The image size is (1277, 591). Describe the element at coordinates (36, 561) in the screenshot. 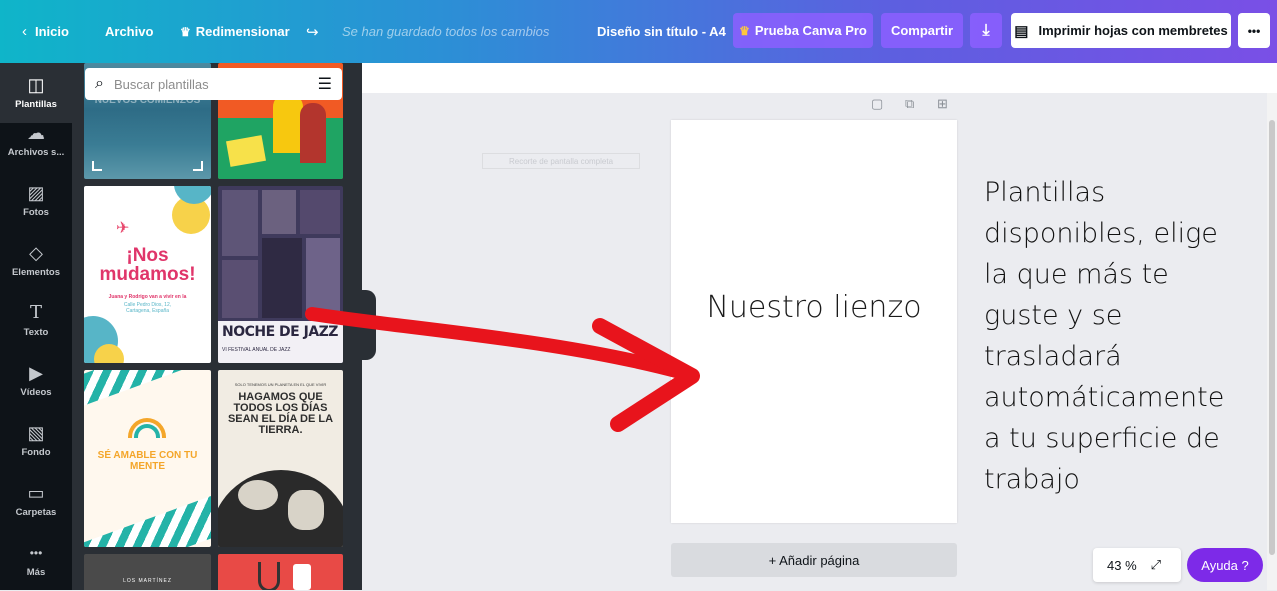

I see `rail-item-more: ••• Más` at that location.